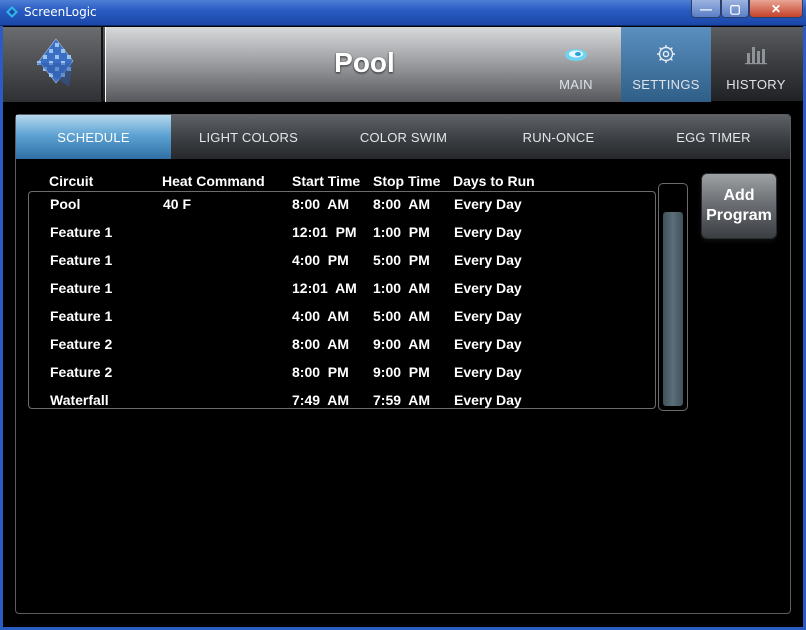 This screenshot has height=630, width=806. I want to click on close-button: ✕, so click(776, 9).